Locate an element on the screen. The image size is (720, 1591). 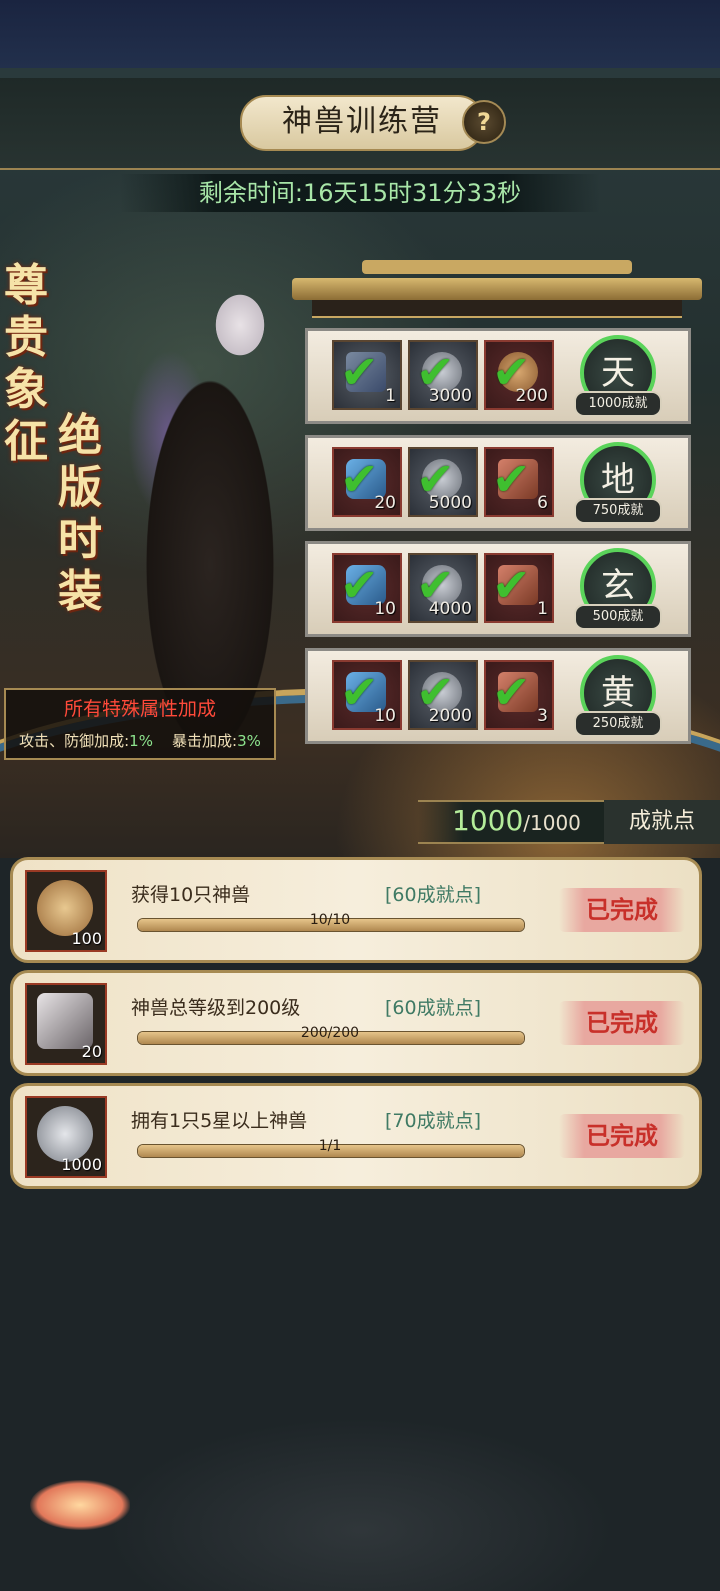
reward-slot: ✔ 5000 is located at coordinates (443, 482).